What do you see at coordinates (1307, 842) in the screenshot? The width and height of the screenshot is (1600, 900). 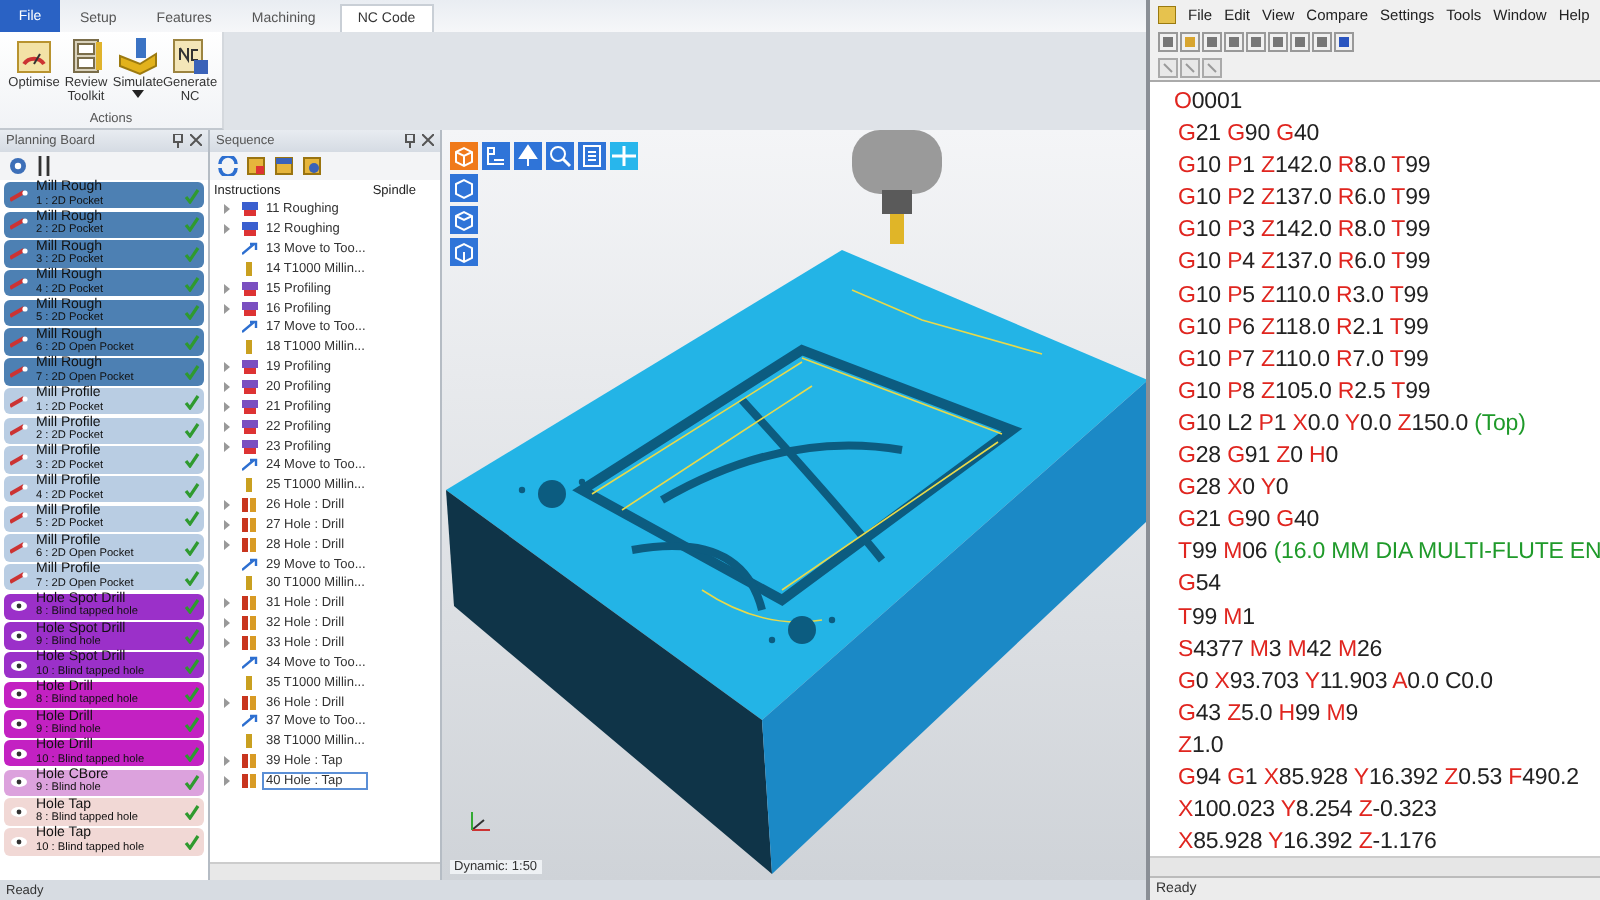 I see `code-line: X85.928 Y16.392 Z-1.176` at bounding box center [1307, 842].